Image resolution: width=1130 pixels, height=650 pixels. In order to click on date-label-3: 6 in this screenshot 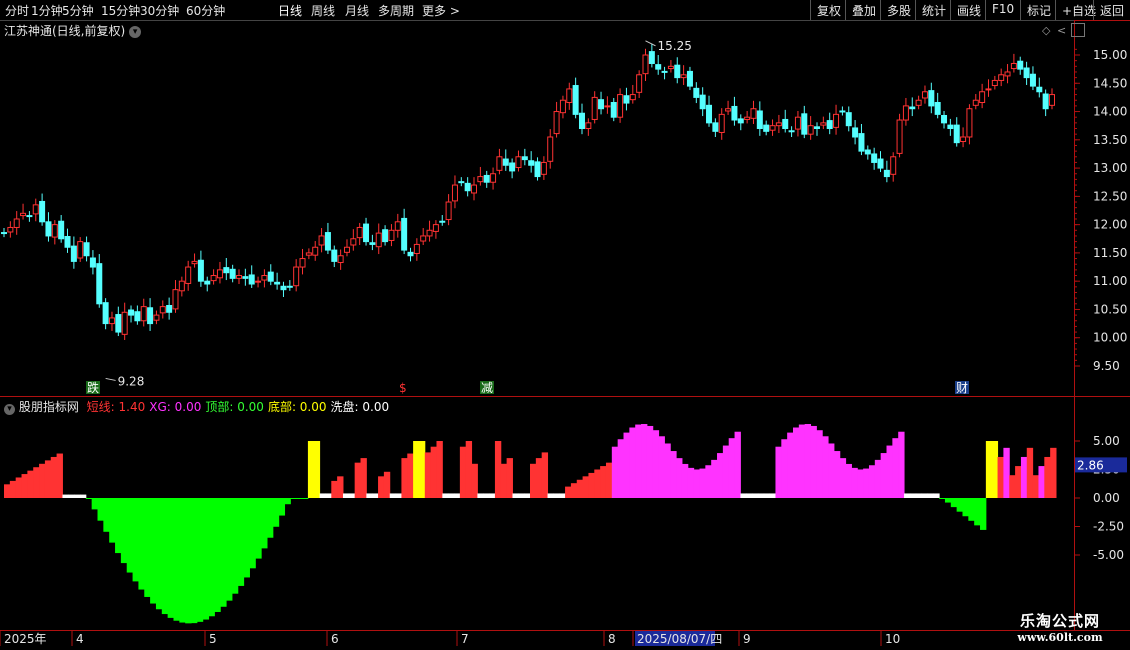, I will do `click(335, 639)`.